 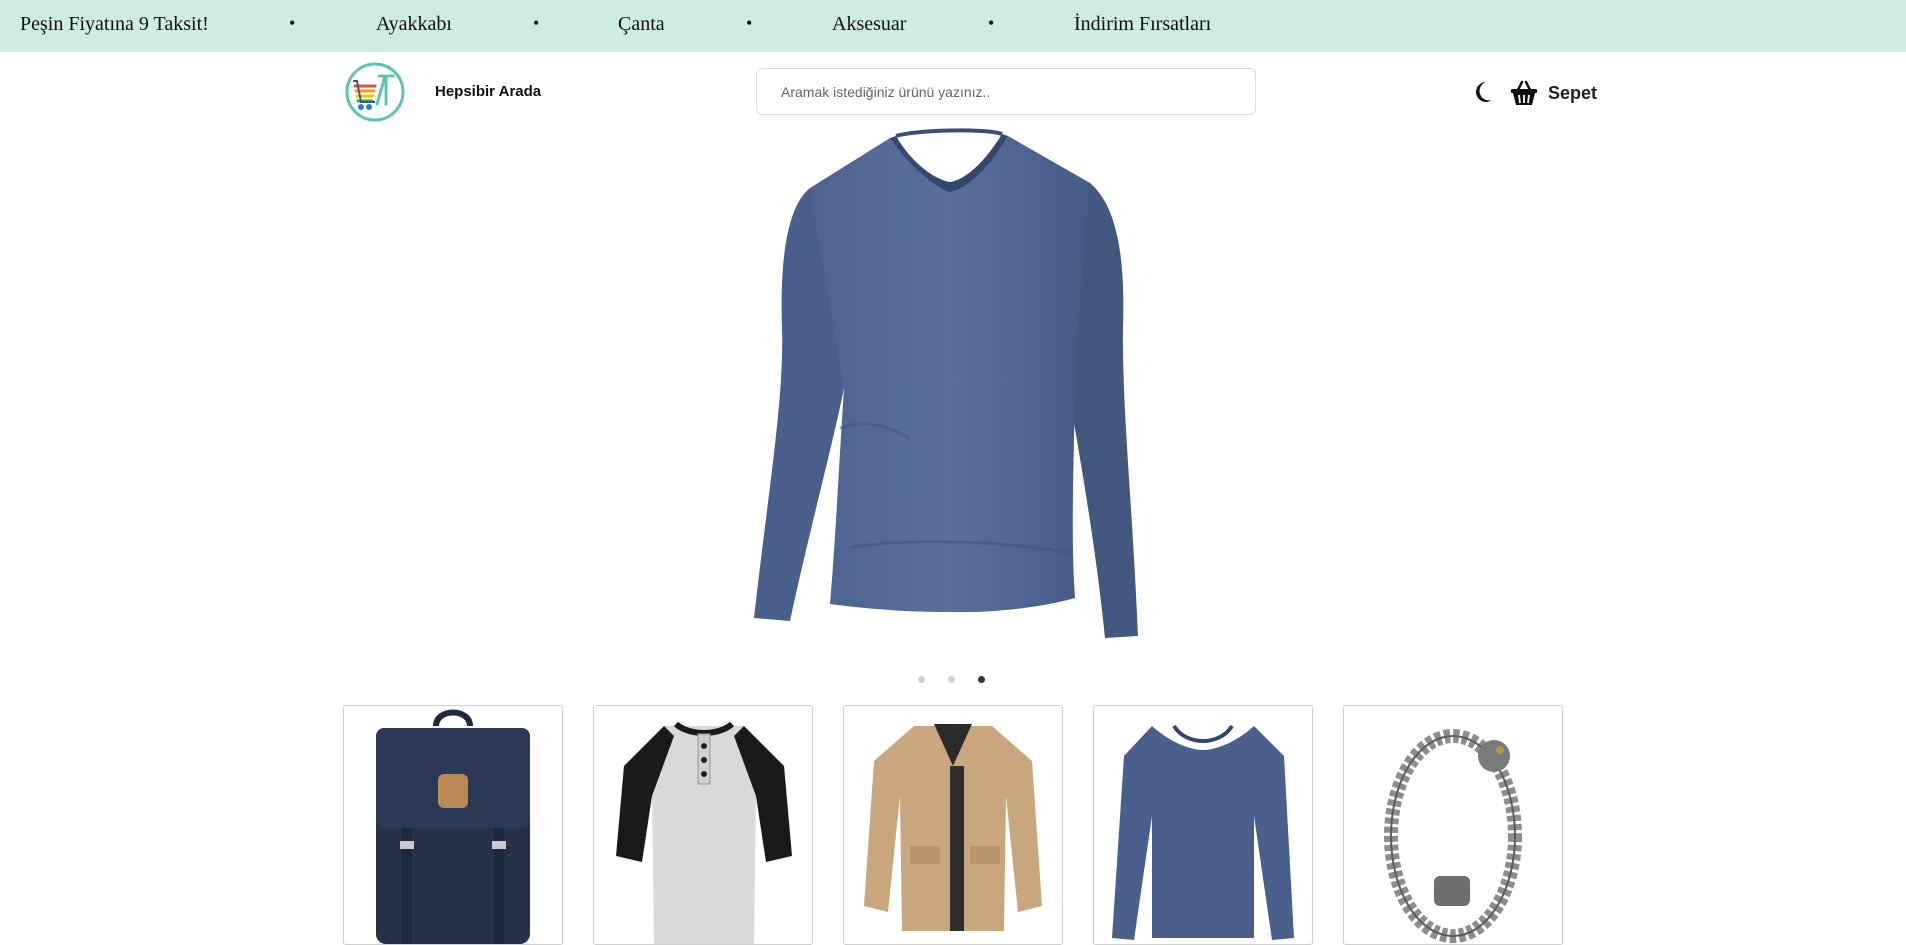 I want to click on backpack-image, so click(x=453, y=826).